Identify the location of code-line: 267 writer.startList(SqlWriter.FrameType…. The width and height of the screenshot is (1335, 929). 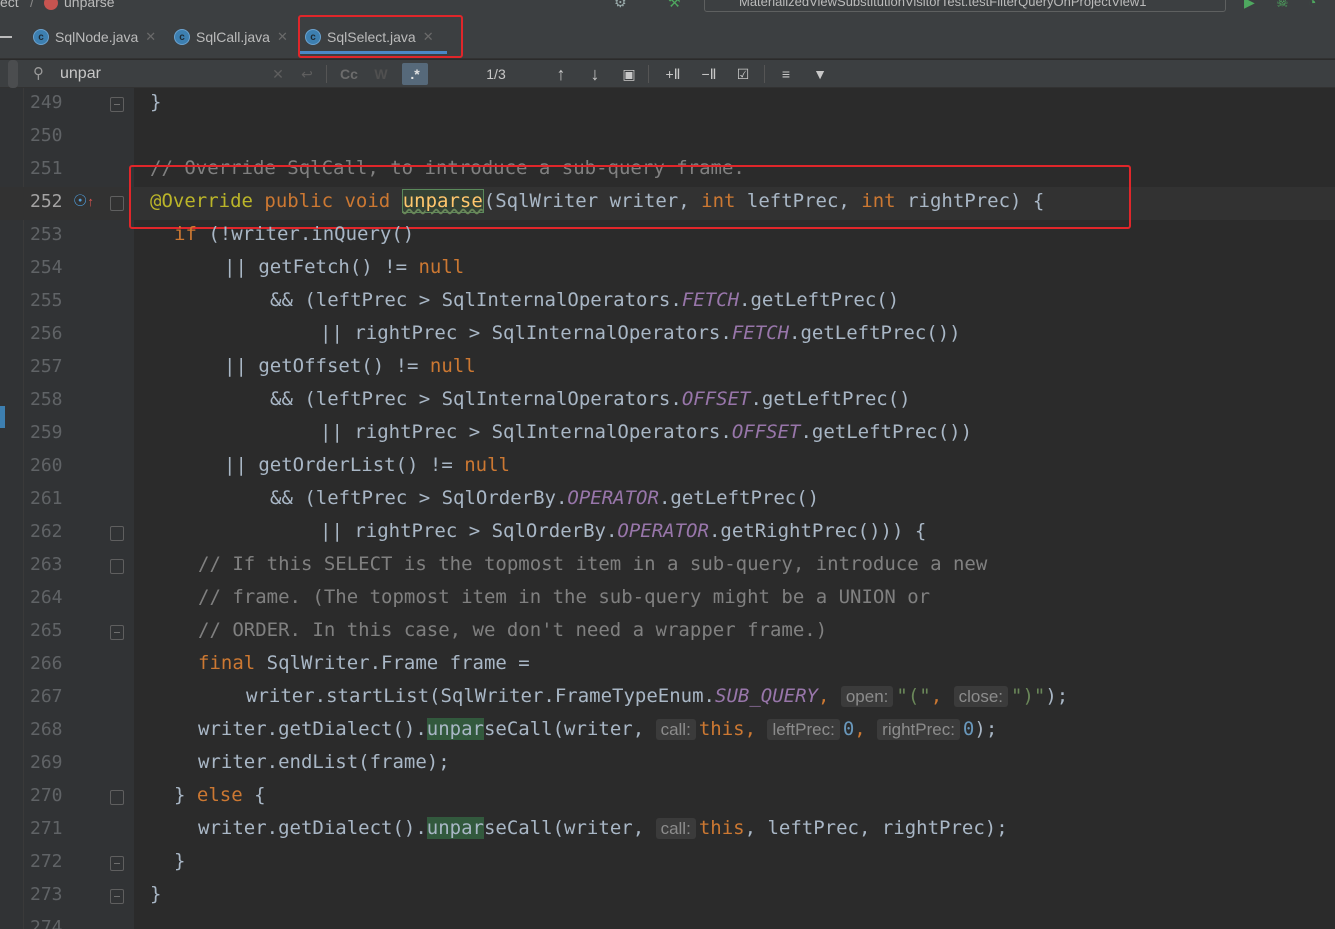
(667, 698).